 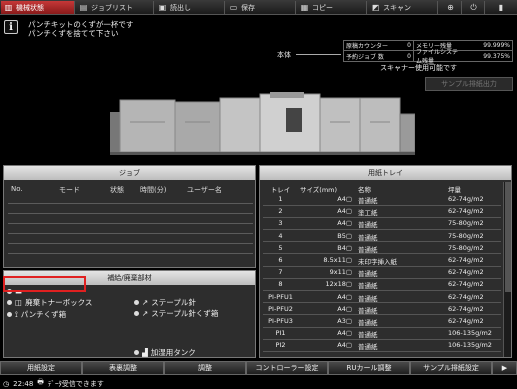 I want to click on save-icon: ▭, so click(x=233, y=7).